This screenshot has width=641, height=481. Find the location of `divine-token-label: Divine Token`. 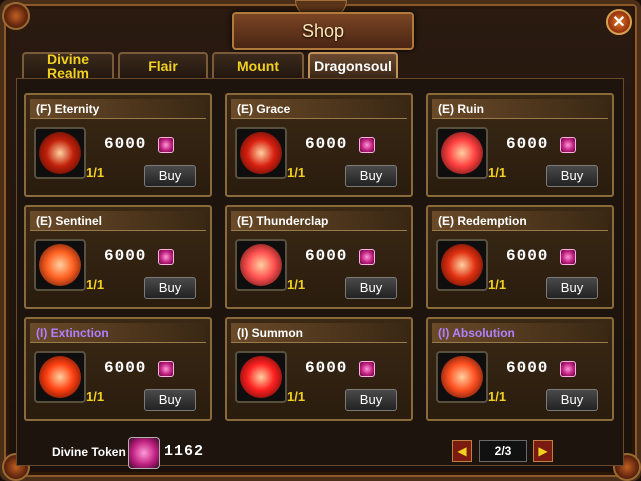

divine-token-label: Divine Token is located at coordinates (89, 452).